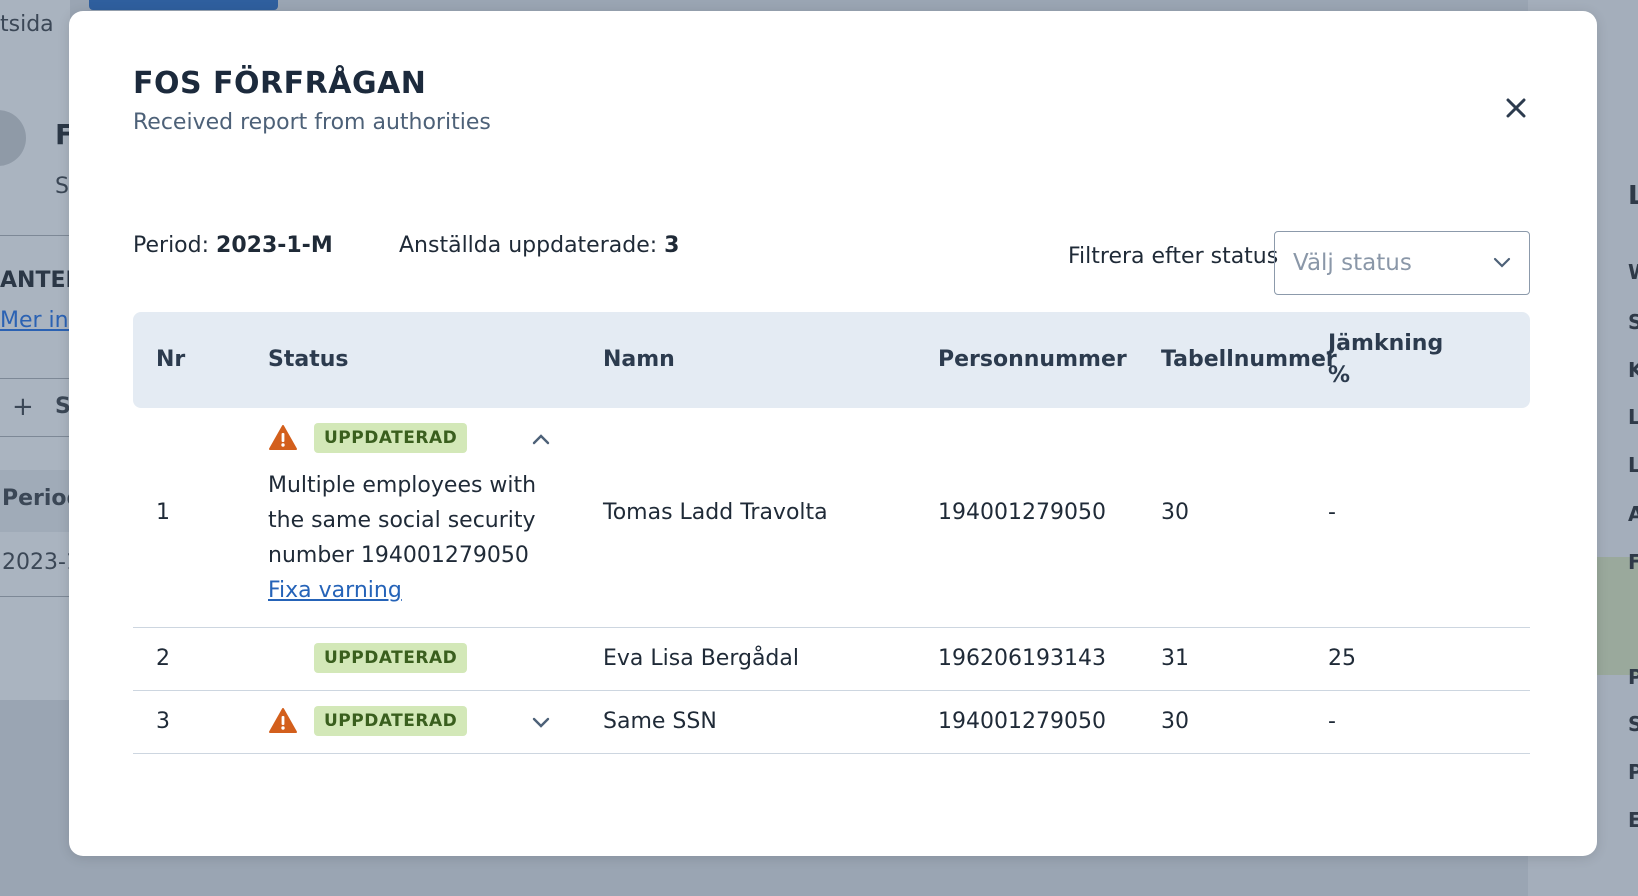 The height and width of the screenshot is (896, 1638). I want to click on bg-right-text: K, so click(1633, 370).